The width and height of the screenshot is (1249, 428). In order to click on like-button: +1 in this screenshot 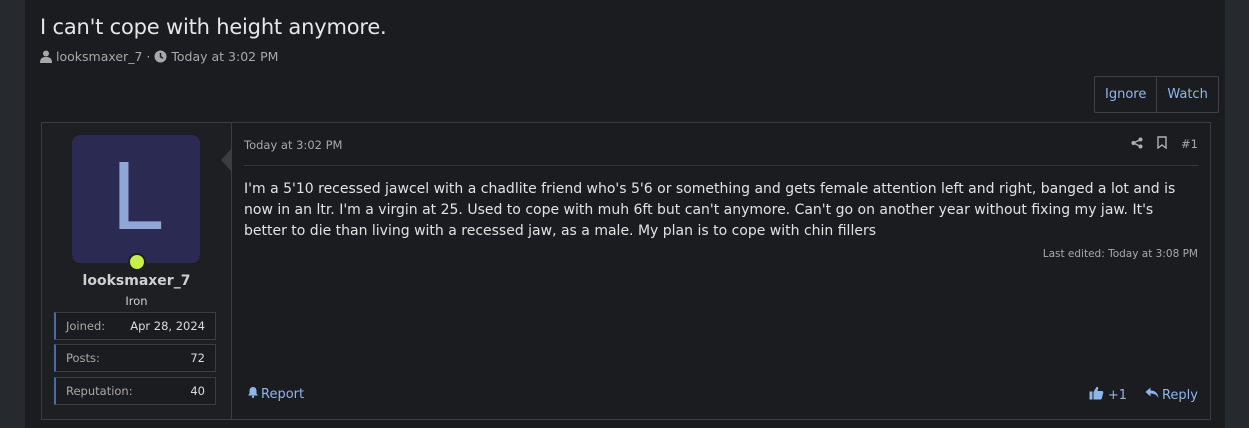, I will do `click(1108, 395)`.